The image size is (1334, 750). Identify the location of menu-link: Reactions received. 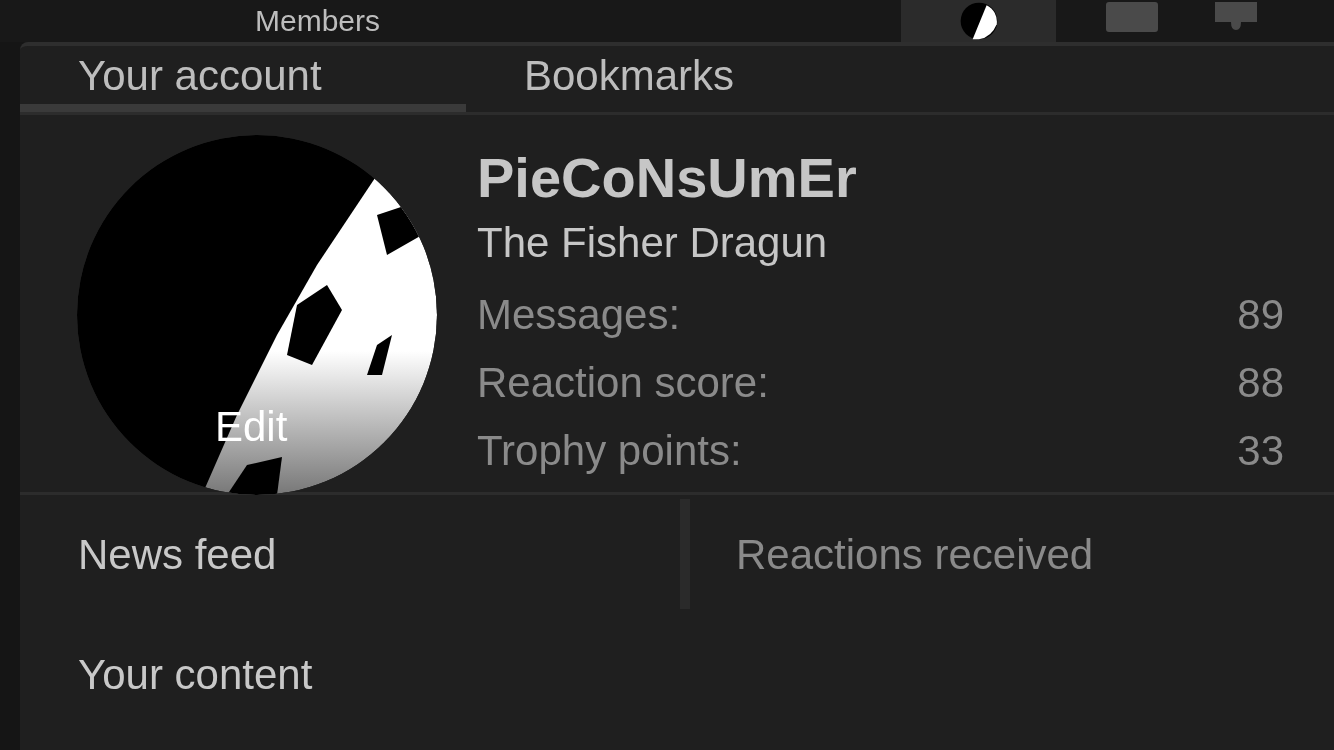
(1012, 555).